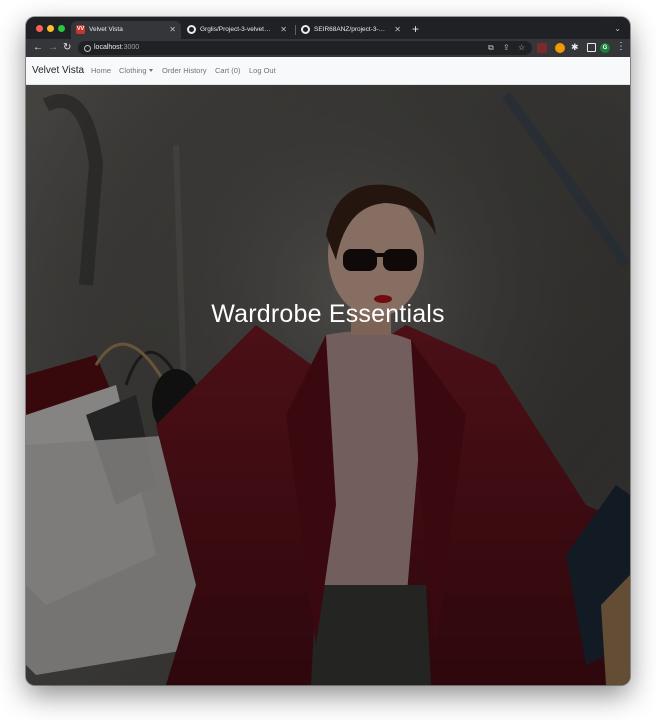 This screenshot has width=656, height=720. What do you see at coordinates (491, 48) in the screenshot?
I see `install-app-icon: ⧉` at bounding box center [491, 48].